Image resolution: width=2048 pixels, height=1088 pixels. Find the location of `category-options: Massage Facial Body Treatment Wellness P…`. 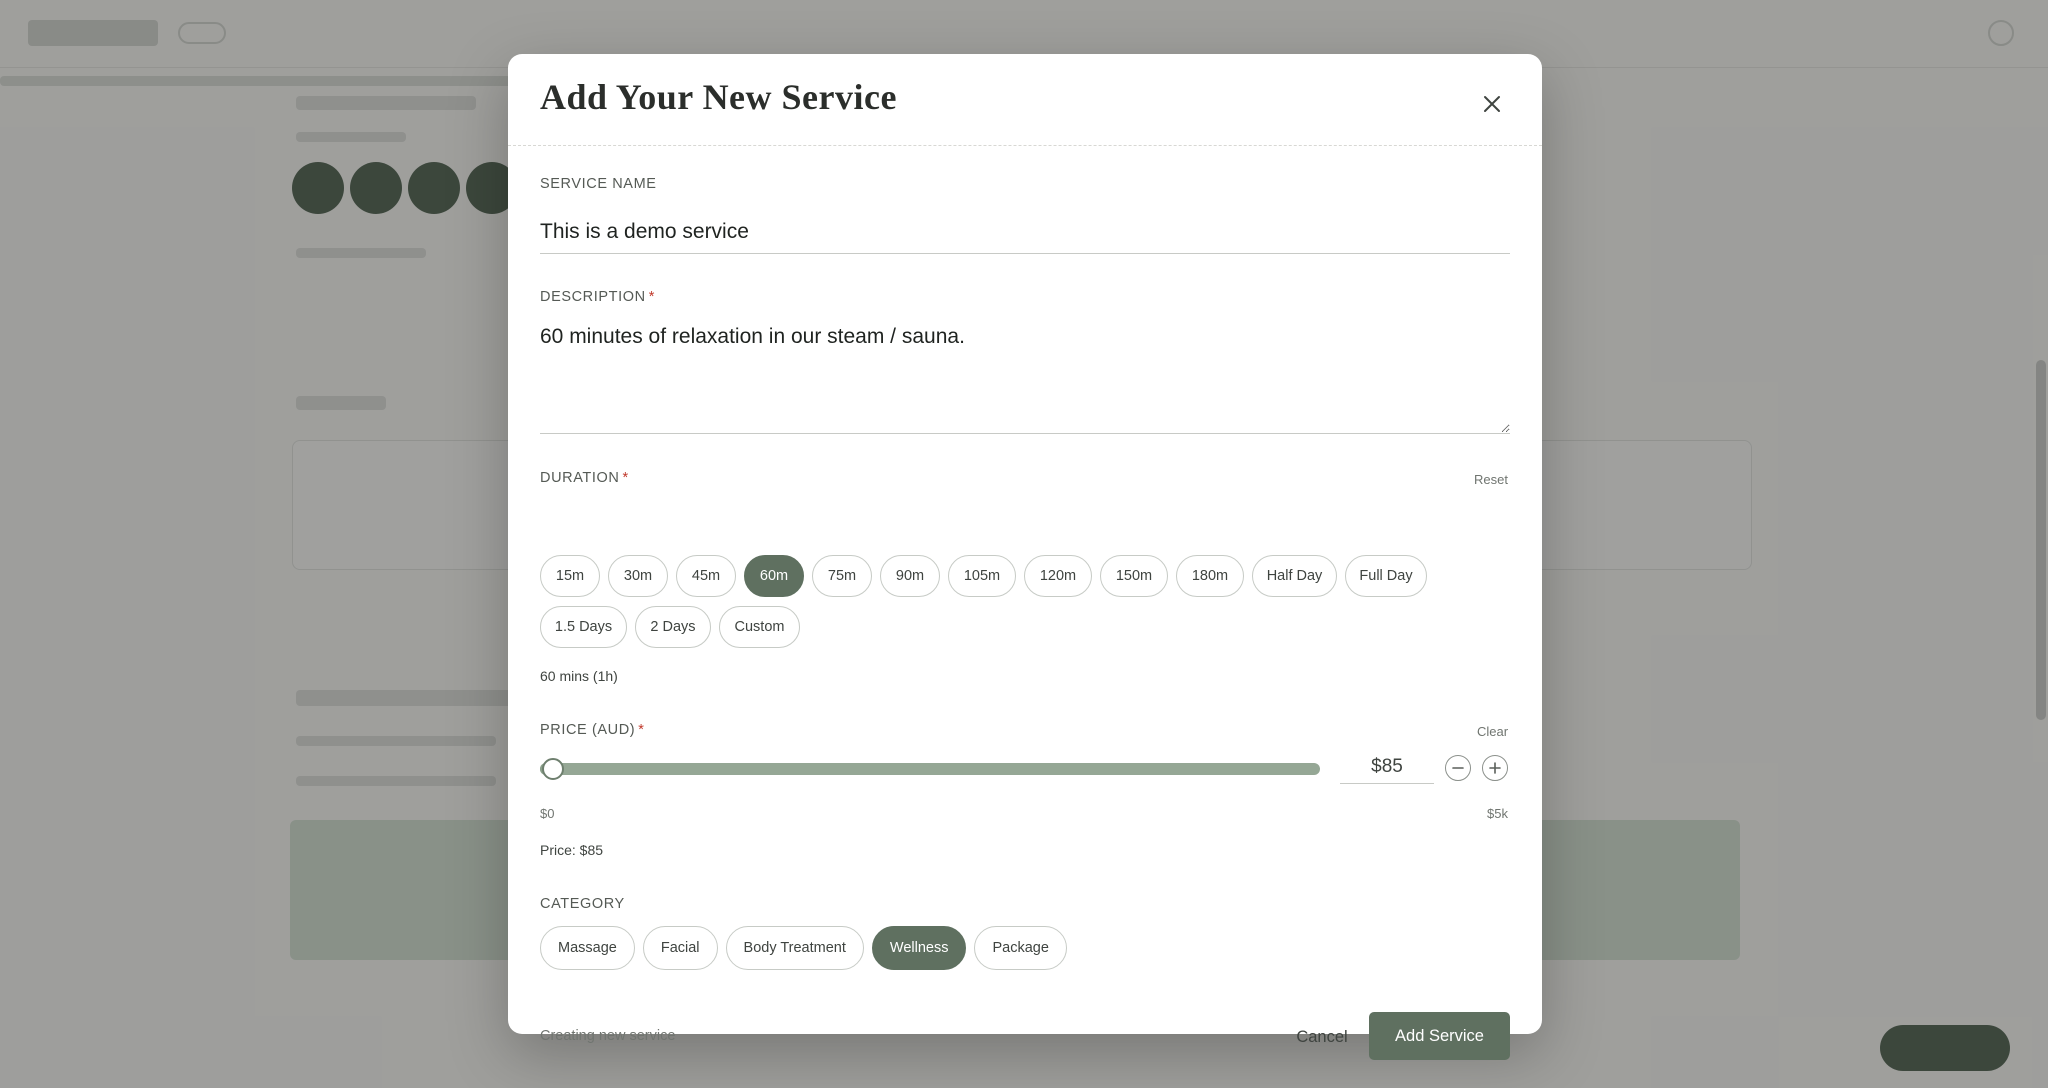

category-options: Massage Facial Body Treatment Wellness P… is located at coordinates (803, 948).